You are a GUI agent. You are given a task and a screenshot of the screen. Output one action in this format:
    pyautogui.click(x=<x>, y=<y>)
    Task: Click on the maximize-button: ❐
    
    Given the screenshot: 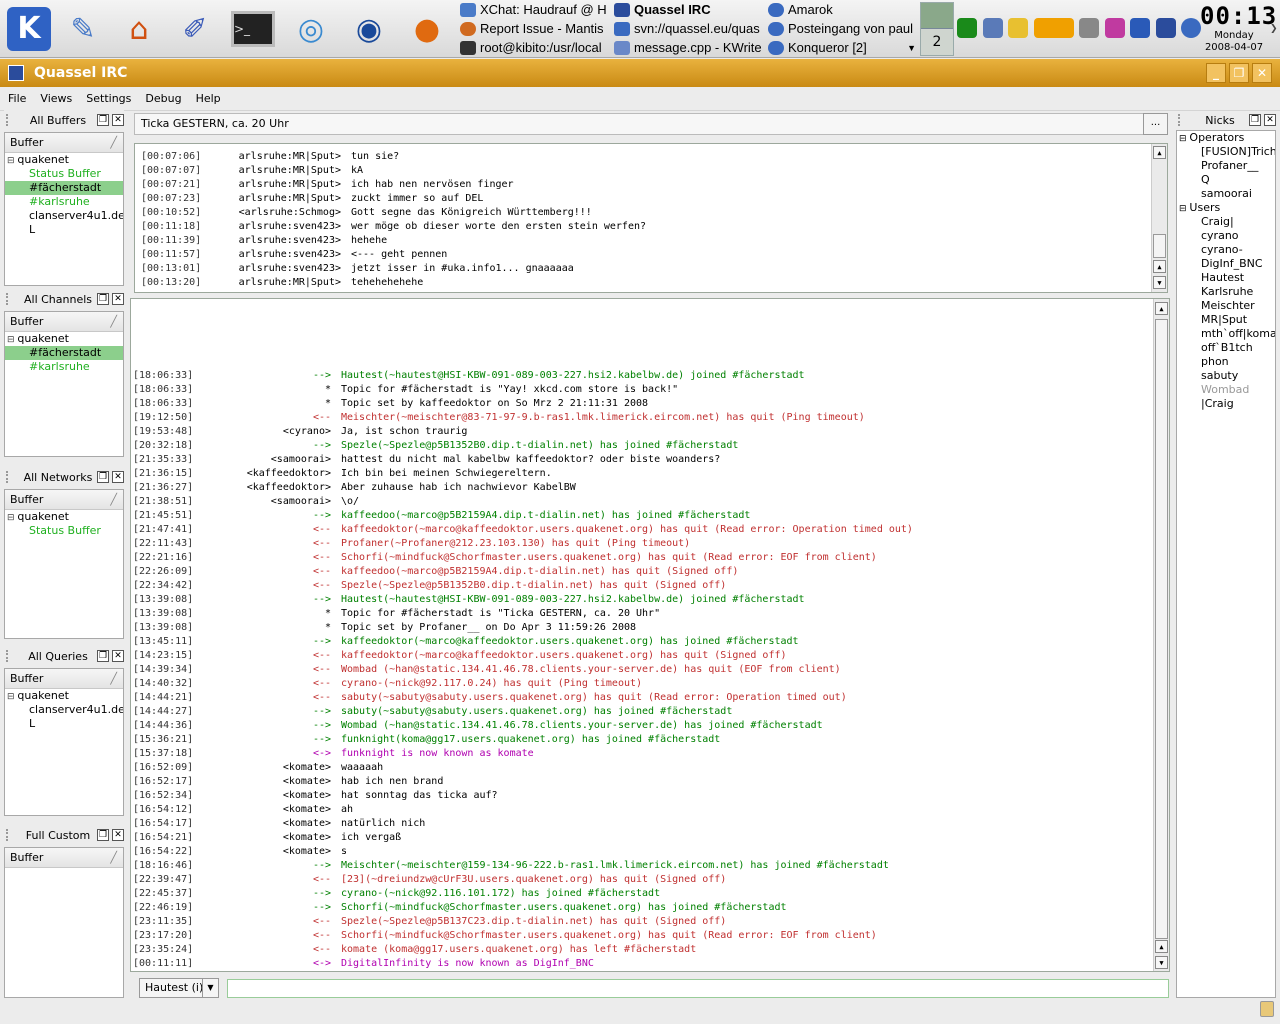 What is the action you would take?
    pyautogui.click(x=1239, y=73)
    